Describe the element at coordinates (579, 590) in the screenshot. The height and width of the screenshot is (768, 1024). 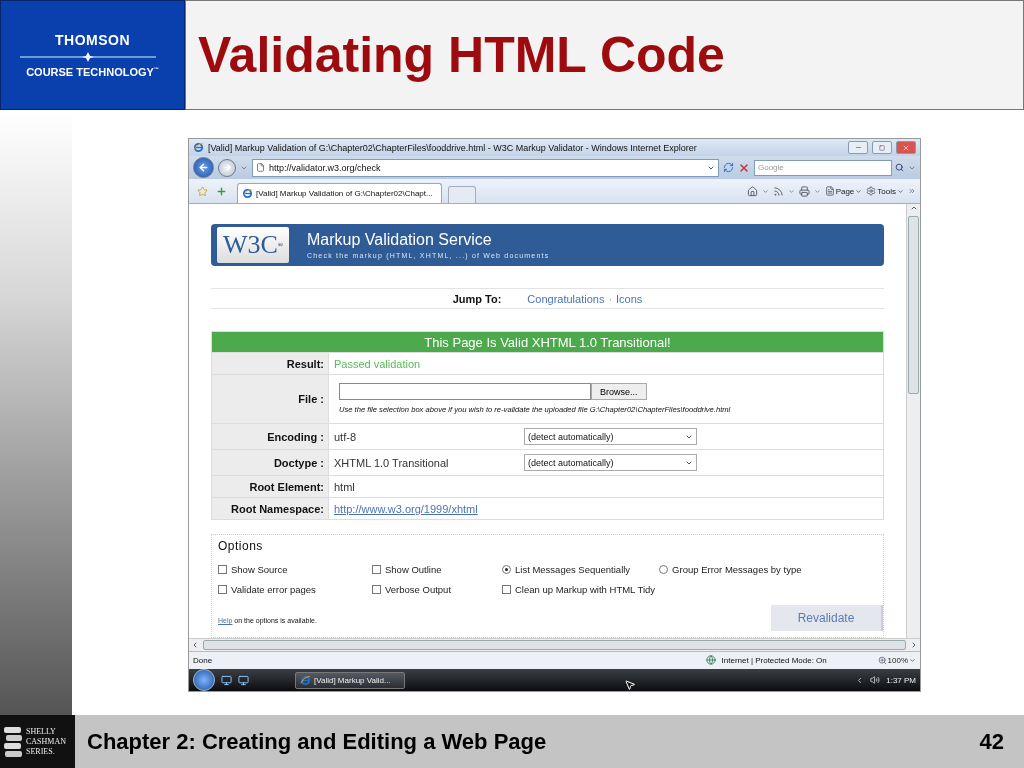
I see `checkbox-option: Clean up Markup with HTML Tidy` at that location.